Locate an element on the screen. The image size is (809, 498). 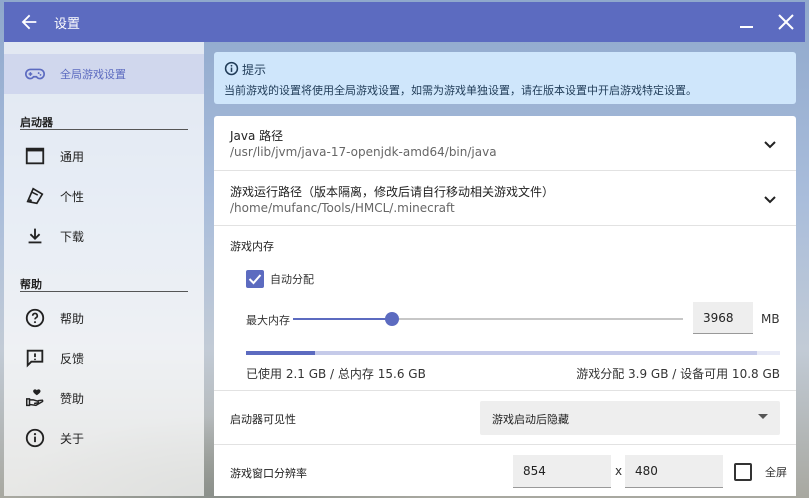
sidebar-item-about: 关于 is located at coordinates (104, 438).